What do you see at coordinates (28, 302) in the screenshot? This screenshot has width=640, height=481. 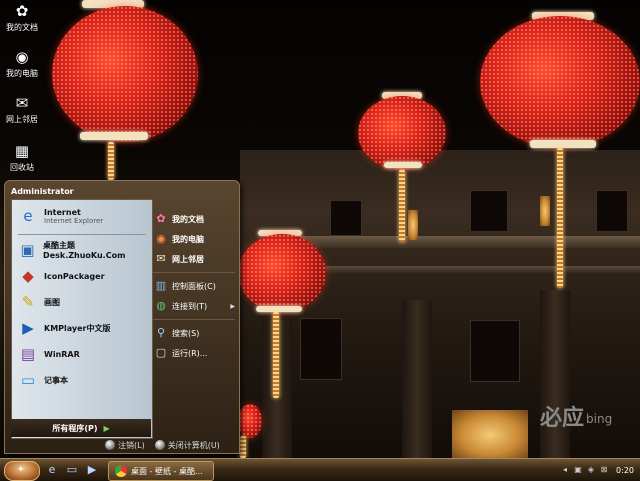 I see `paint-icon: ✎` at bounding box center [28, 302].